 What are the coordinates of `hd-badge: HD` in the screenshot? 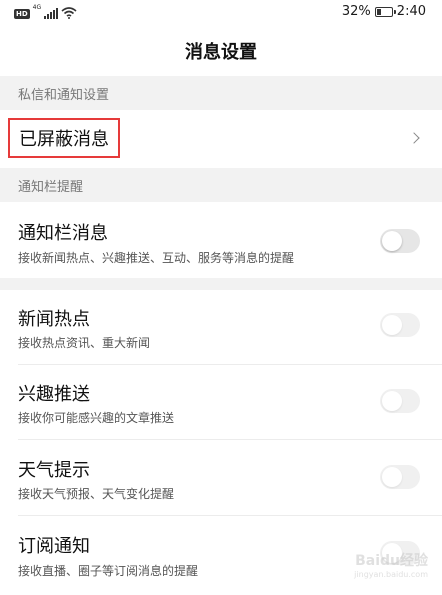 It's located at (22, 14).